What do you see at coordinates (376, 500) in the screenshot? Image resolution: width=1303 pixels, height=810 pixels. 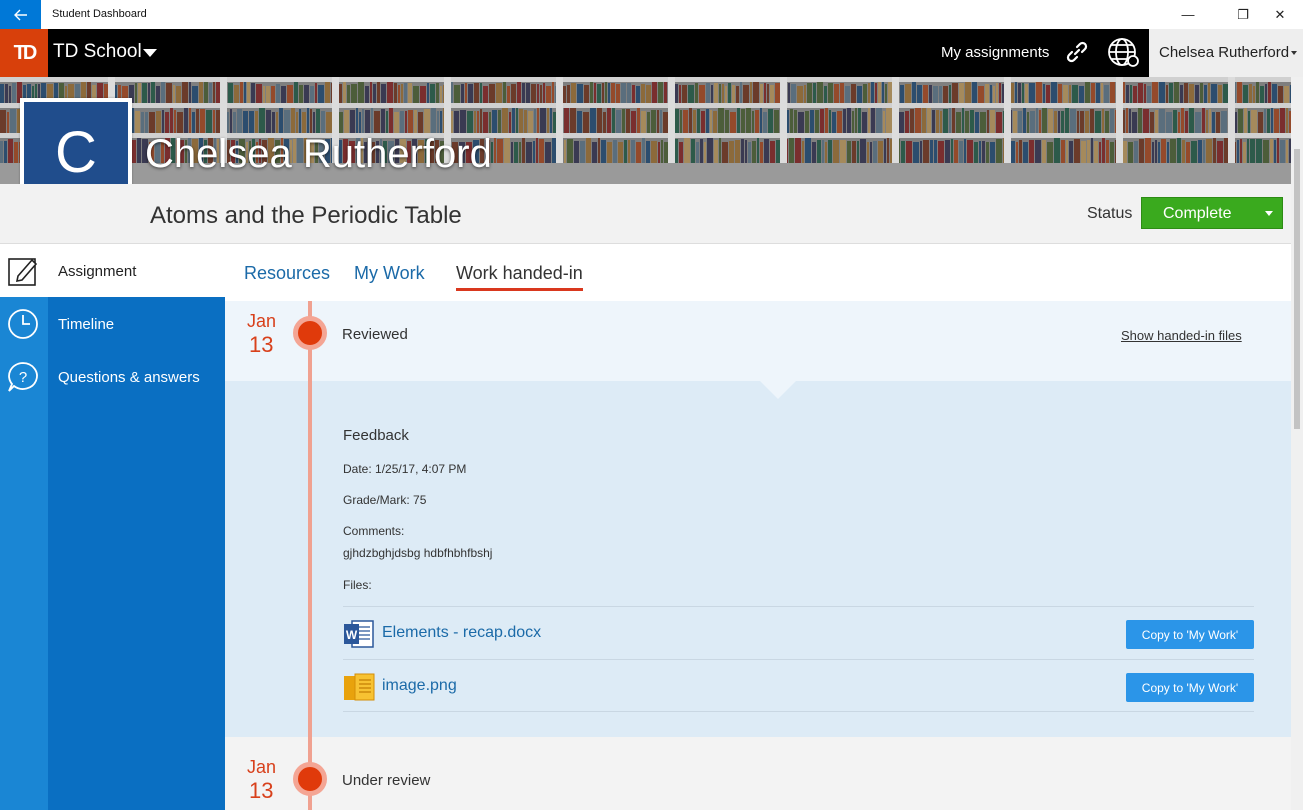 I see `feedback-grade-label: Grade/Mark:` at bounding box center [376, 500].